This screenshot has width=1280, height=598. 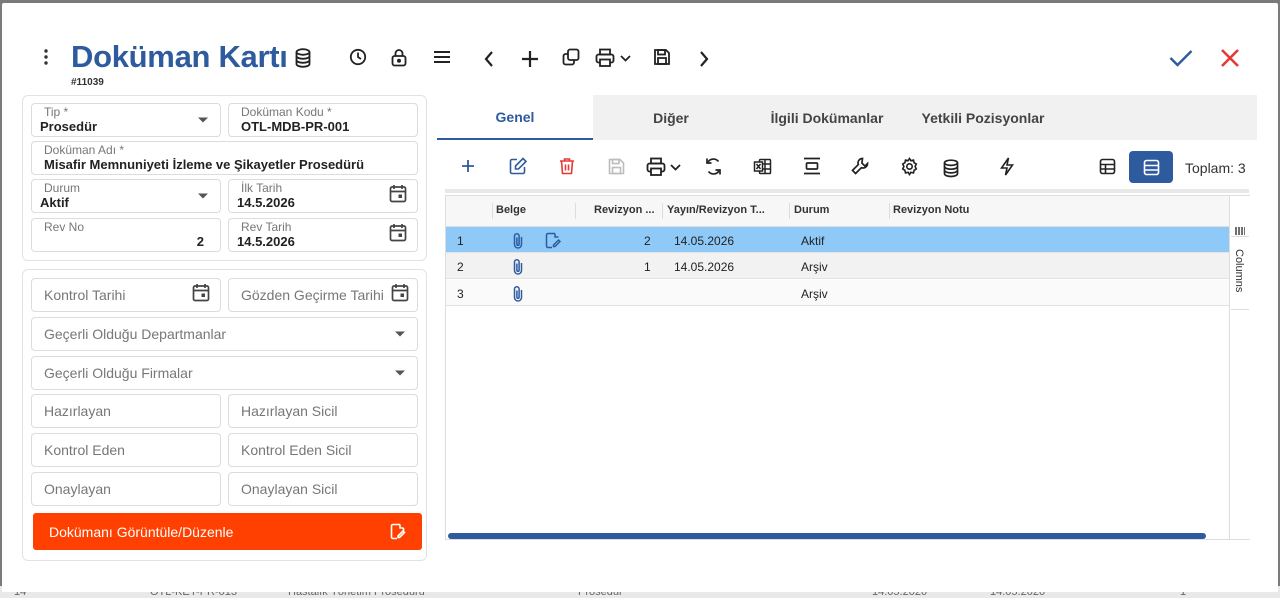 What do you see at coordinates (1151, 167) in the screenshot?
I see `list-view-toggle-icon` at bounding box center [1151, 167].